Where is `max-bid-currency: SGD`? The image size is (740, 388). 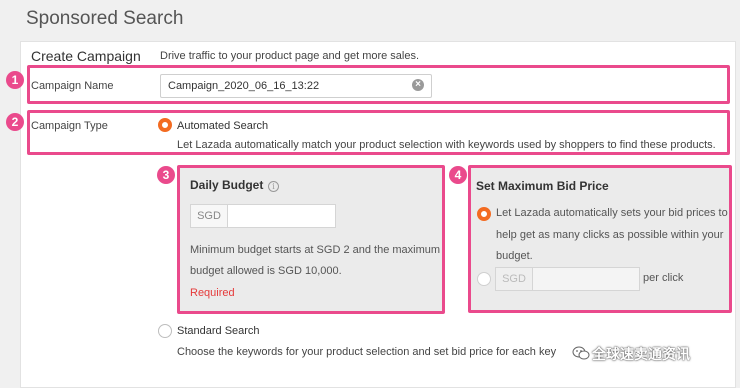 max-bid-currency: SGD is located at coordinates (514, 279).